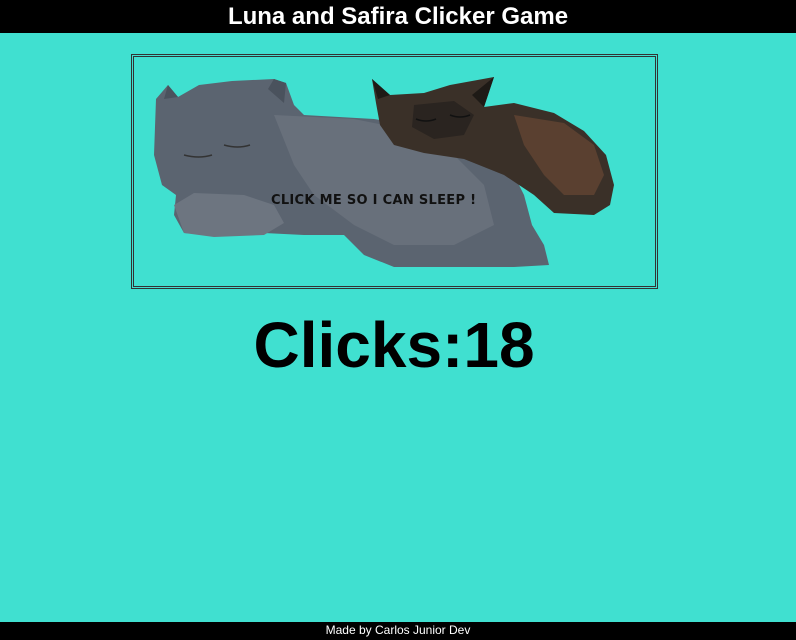 This screenshot has width=796, height=640. I want to click on page-footer: Made by Carlos Junior Dev, so click(398, 631).